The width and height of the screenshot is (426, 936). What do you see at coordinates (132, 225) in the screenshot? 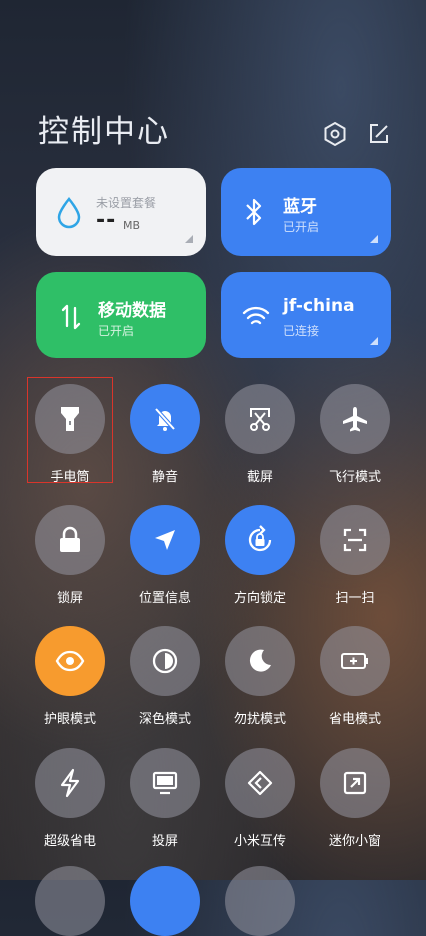
I see `data-usage-unit: MB` at bounding box center [132, 225].